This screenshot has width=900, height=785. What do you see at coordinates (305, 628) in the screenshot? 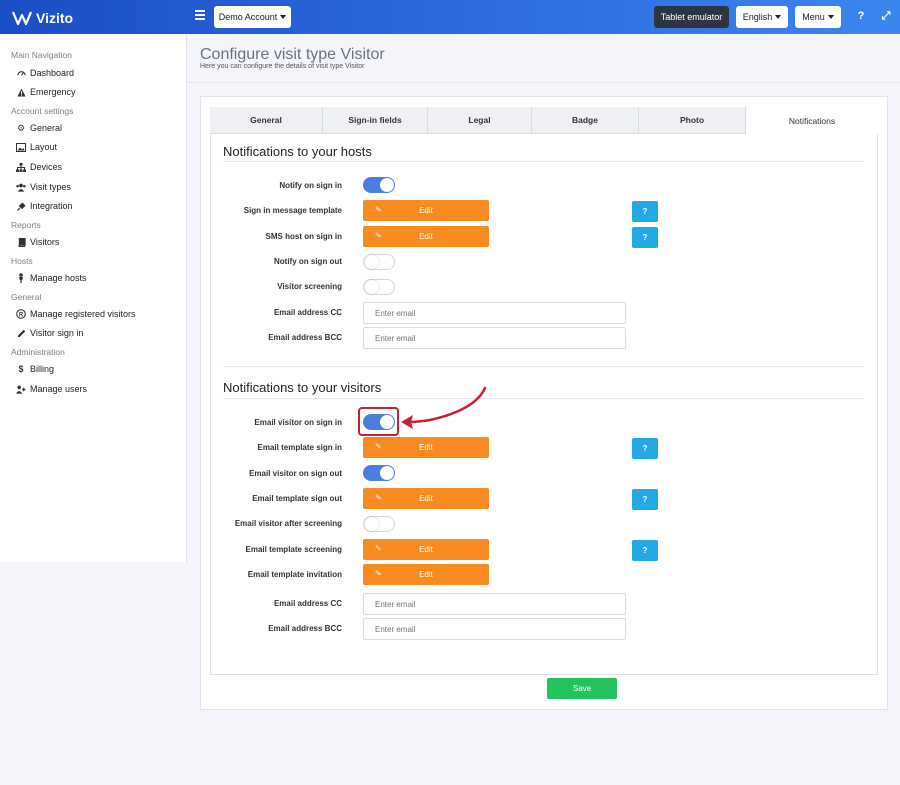
I see `field-label: Email address BCC` at bounding box center [305, 628].